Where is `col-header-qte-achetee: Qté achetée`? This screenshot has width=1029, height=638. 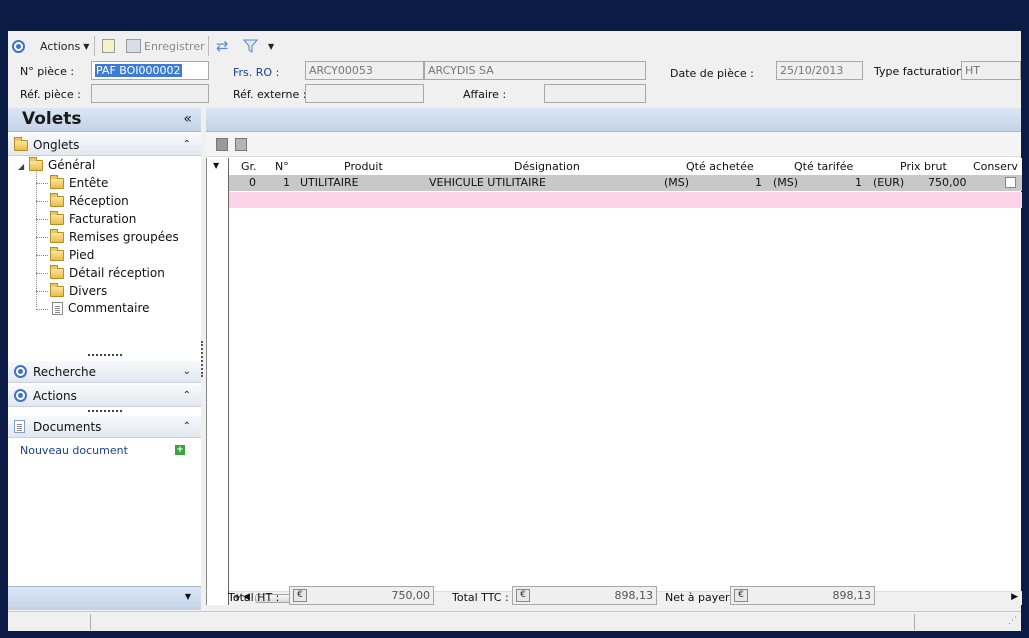 col-header-qte-achetee: Qté achetée is located at coordinates (720, 166).